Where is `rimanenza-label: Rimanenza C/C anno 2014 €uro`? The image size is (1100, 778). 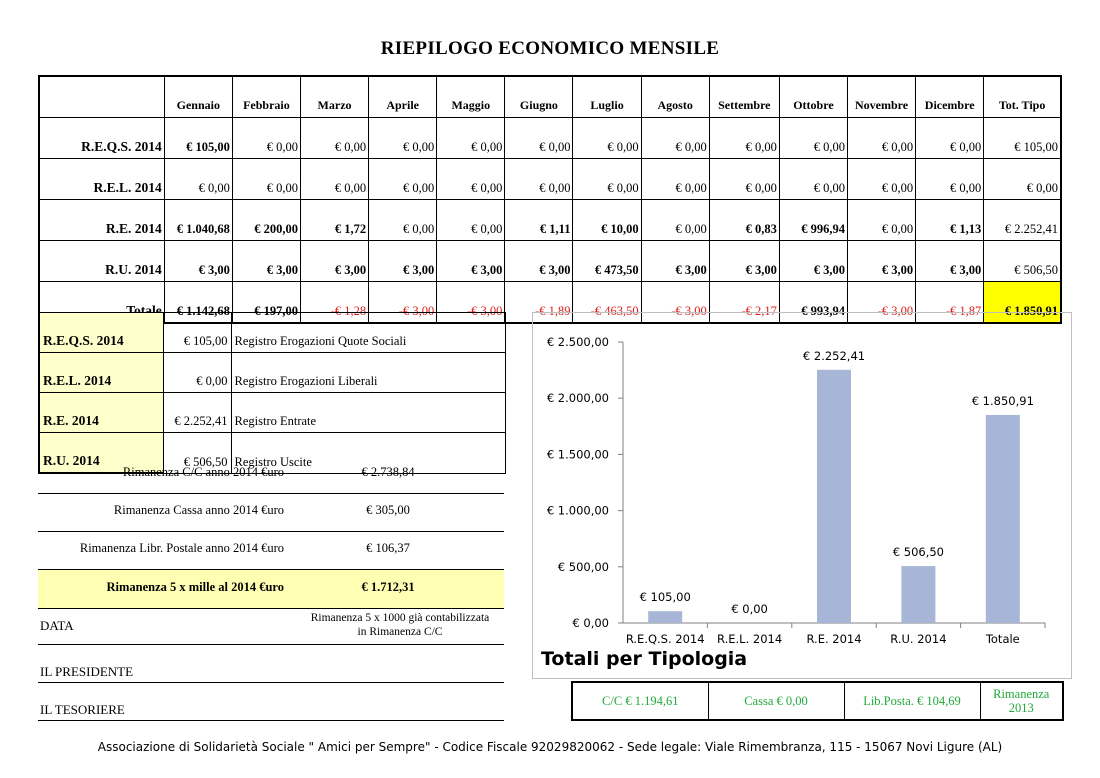 rimanenza-label: Rimanenza C/C anno 2014 €uro is located at coordinates (203, 472).